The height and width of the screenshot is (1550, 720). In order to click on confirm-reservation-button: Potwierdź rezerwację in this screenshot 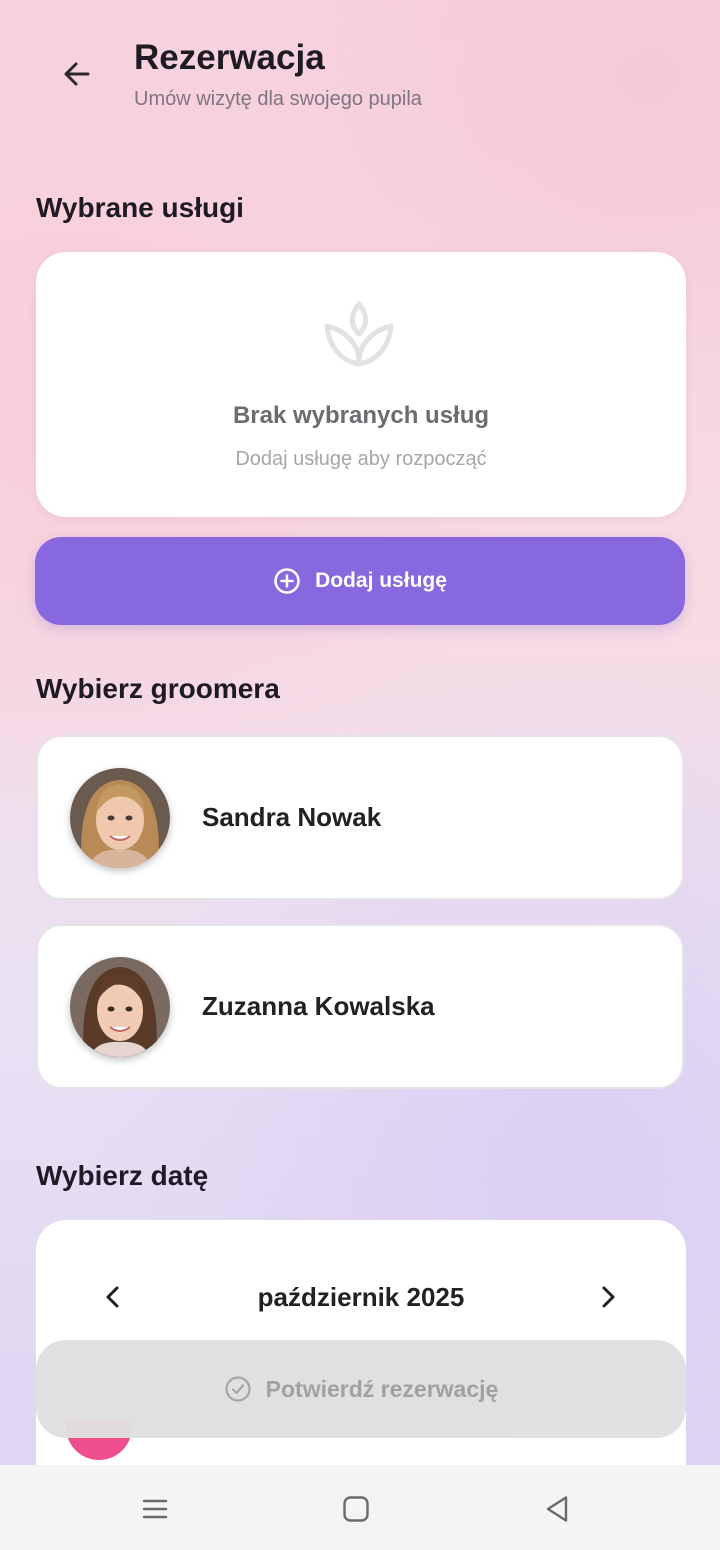, I will do `click(361, 1389)`.